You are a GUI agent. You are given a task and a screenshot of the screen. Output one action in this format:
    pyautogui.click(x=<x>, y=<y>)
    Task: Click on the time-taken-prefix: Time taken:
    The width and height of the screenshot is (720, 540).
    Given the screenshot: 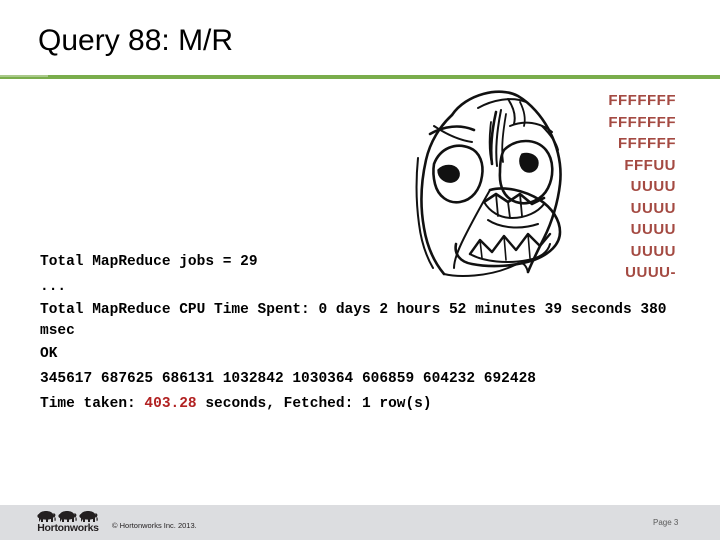 What is the action you would take?
    pyautogui.click(x=92, y=404)
    